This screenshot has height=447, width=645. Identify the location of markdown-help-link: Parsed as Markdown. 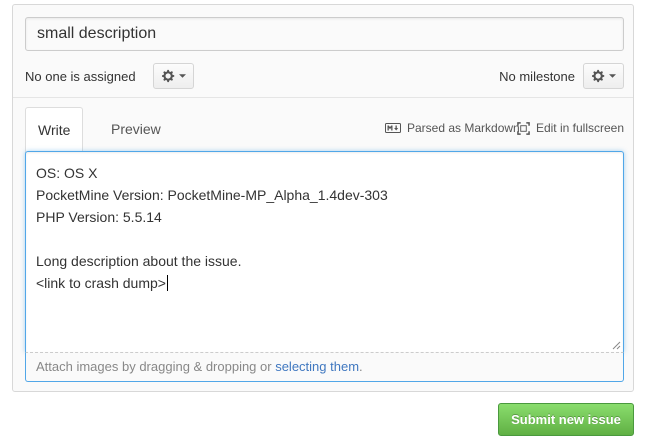
(452, 128).